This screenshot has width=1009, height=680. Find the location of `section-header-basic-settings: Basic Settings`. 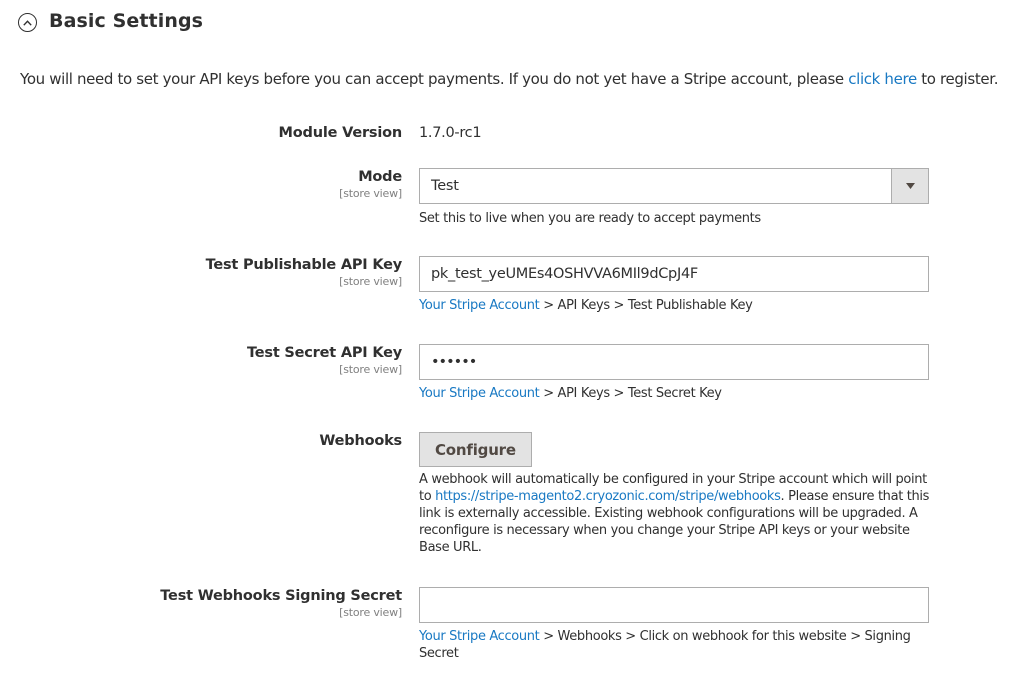

section-header-basic-settings: Basic Settings is located at coordinates (110, 21).